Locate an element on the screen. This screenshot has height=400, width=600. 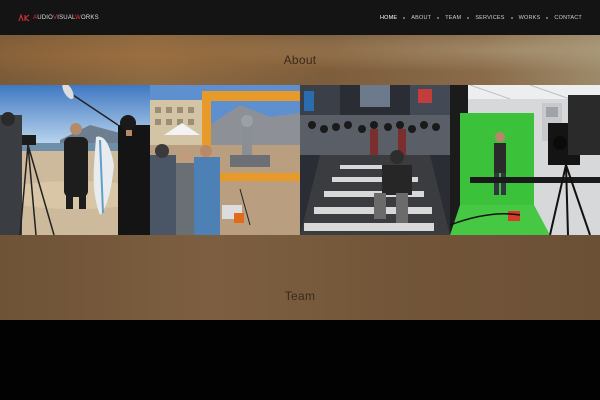
gallery-photo-green-screen is located at coordinates (525, 160).